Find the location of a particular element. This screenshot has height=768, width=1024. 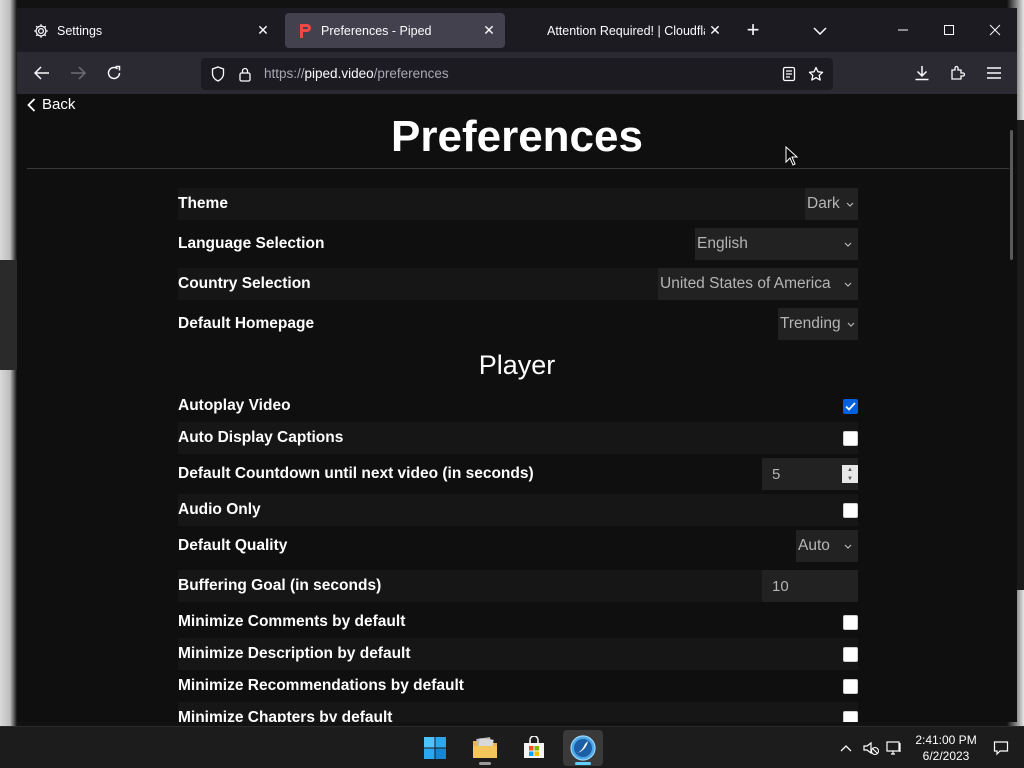

menu-button is located at coordinates (994, 73).